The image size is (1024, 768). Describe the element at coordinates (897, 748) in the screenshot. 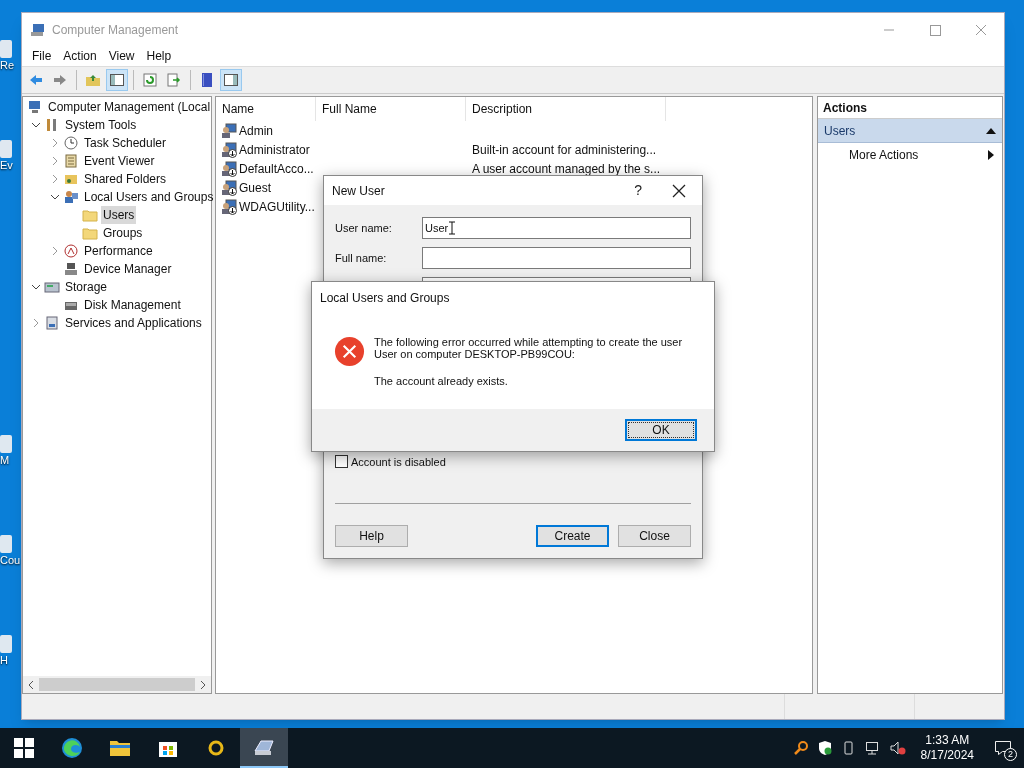

I see `muted-speaker-icon` at that location.